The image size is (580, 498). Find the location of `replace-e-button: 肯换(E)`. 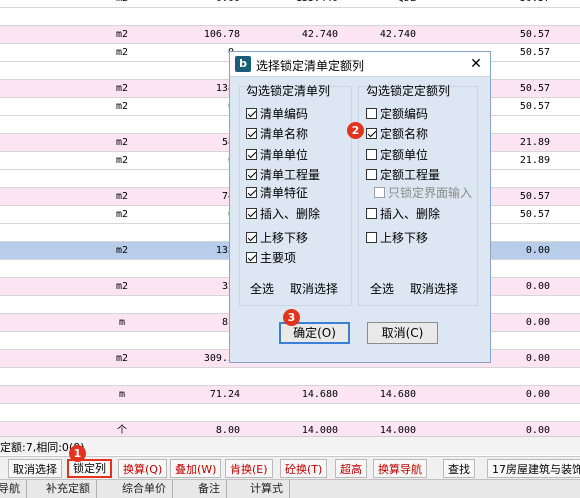

replace-e-button: 肯换(E) is located at coordinates (249, 468).